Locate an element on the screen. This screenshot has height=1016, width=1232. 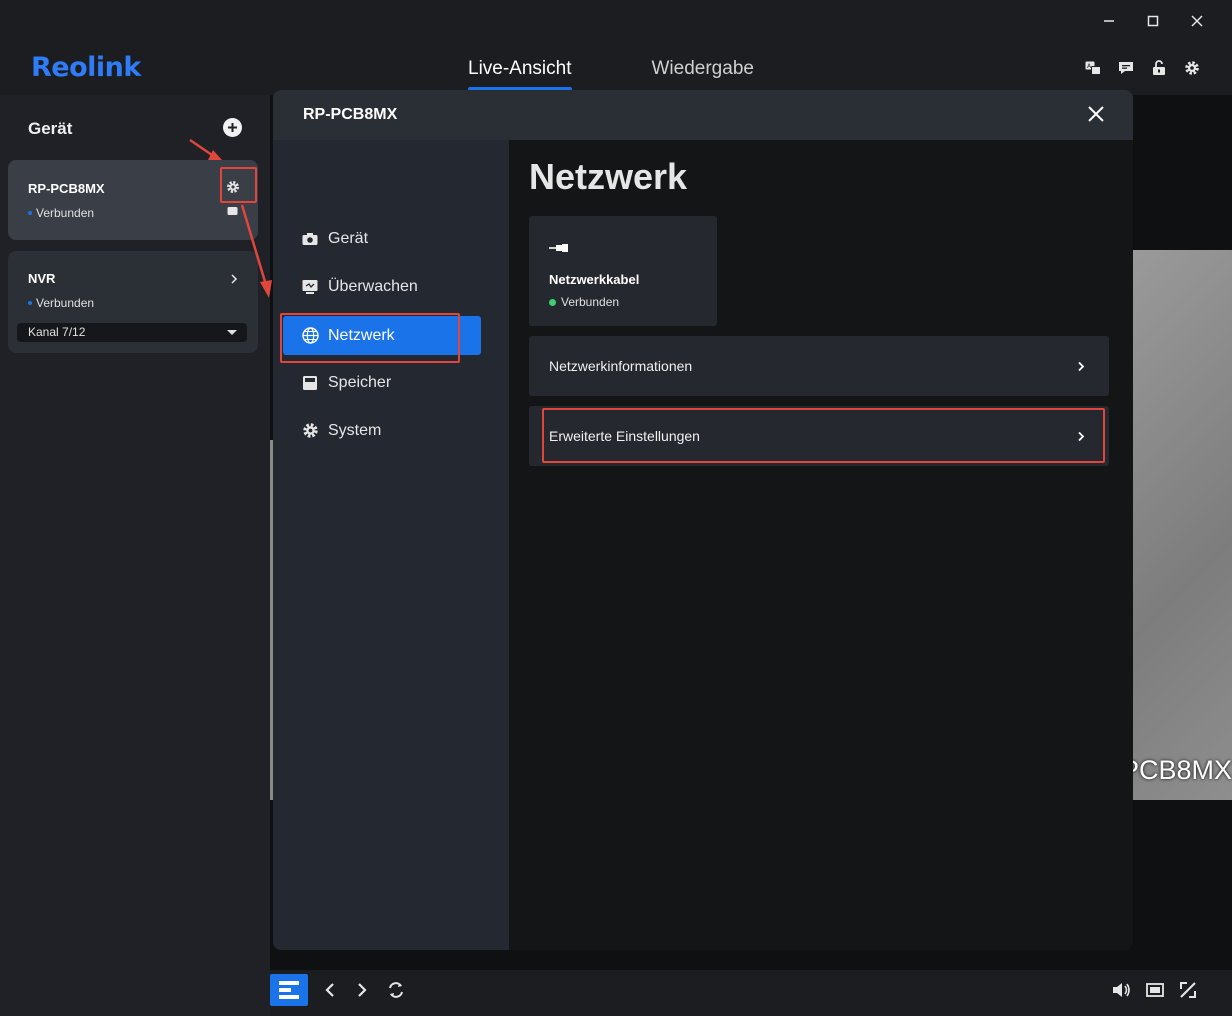
nav-label: Gerät is located at coordinates (348, 238).